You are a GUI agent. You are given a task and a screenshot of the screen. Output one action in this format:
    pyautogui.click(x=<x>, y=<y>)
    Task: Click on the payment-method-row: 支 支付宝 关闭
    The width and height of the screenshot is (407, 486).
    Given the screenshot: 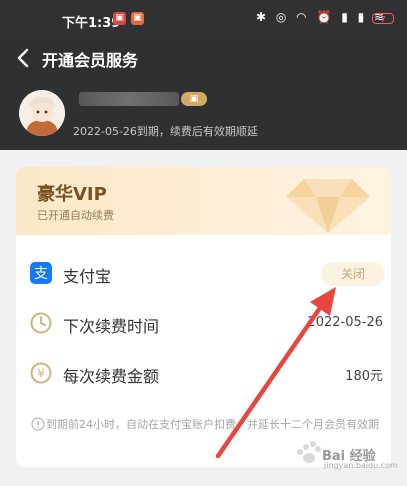 What is the action you would take?
    pyautogui.click(x=203, y=274)
    